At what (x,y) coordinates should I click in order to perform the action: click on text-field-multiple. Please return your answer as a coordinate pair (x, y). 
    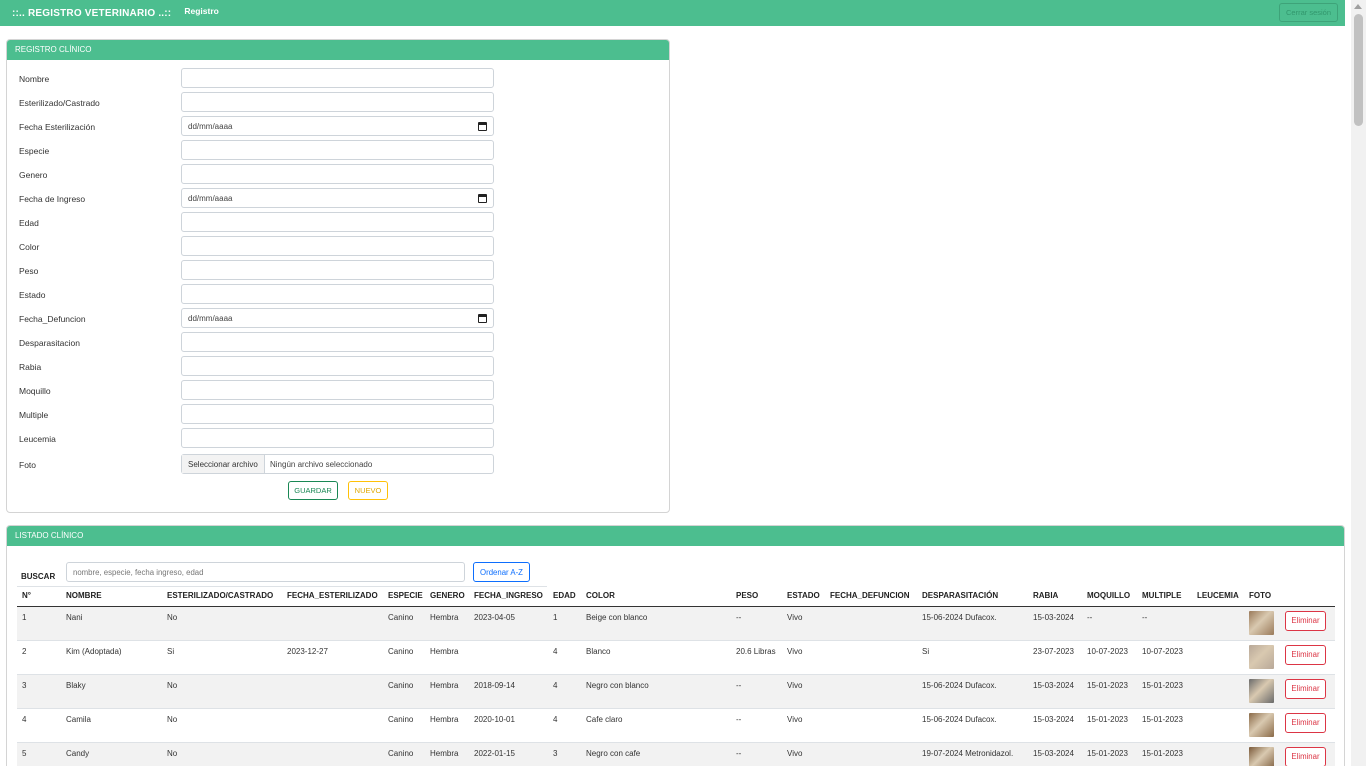
    Looking at the image, I should click on (337, 414).